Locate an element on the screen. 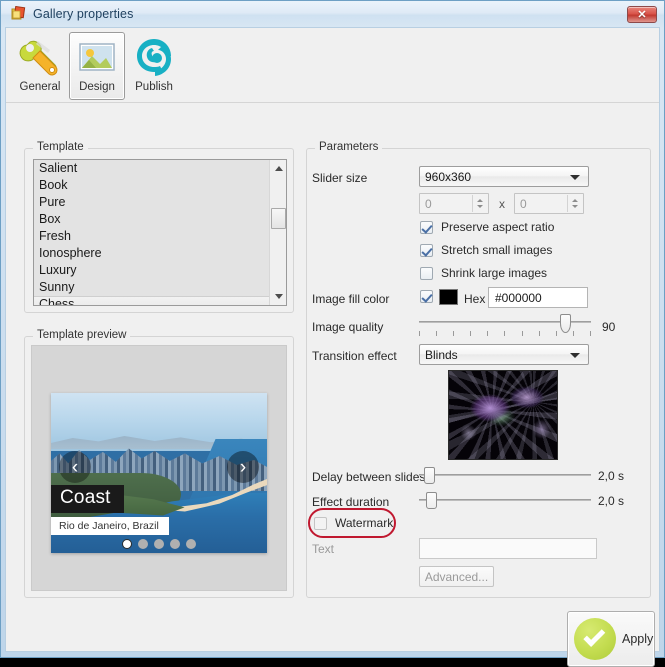 The image size is (665, 667). effect-duration-label: Effect duration is located at coordinates (351, 502).